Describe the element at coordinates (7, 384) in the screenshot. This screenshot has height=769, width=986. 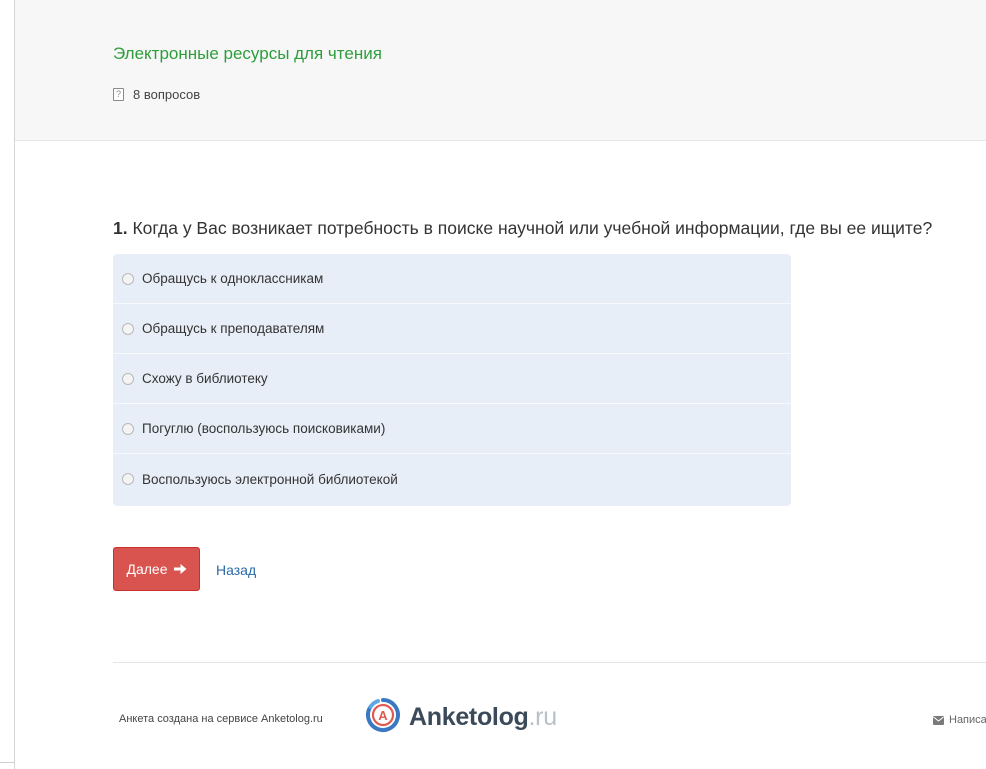
I see `left-window-edge` at that location.